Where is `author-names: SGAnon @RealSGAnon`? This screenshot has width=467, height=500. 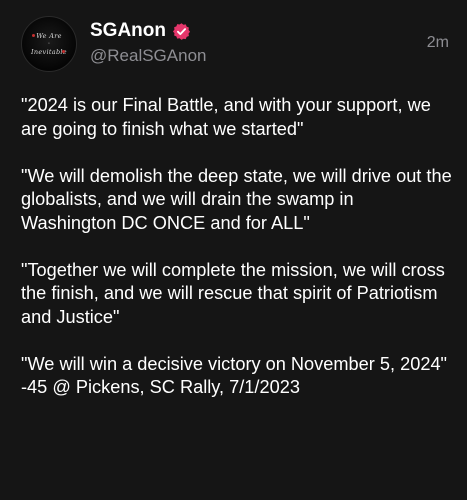 author-names: SGAnon @RealSGAnon is located at coordinates (148, 43).